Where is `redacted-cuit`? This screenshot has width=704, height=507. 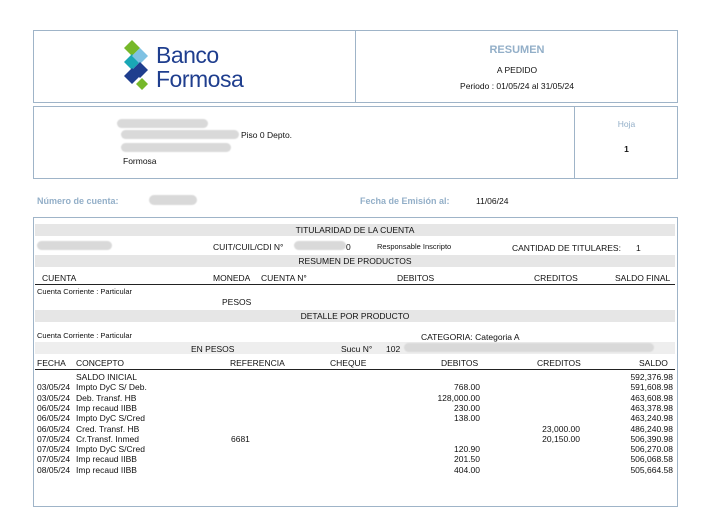
redacted-cuit is located at coordinates (320, 245).